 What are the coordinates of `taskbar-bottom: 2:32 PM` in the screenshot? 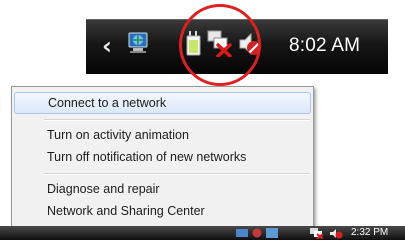 It's located at (202, 233).